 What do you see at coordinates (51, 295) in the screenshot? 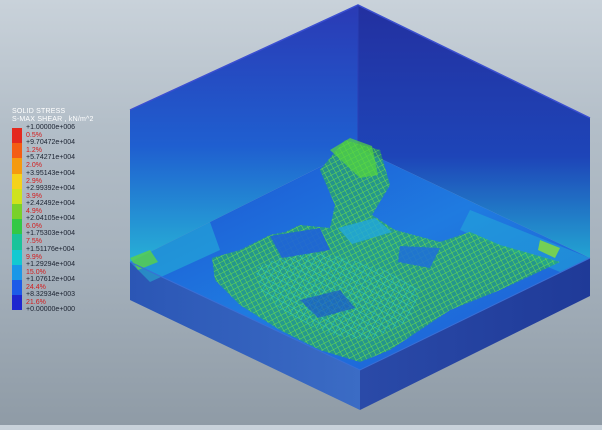
I see `legend-value: +8.32934e+003` at bounding box center [51, 295].